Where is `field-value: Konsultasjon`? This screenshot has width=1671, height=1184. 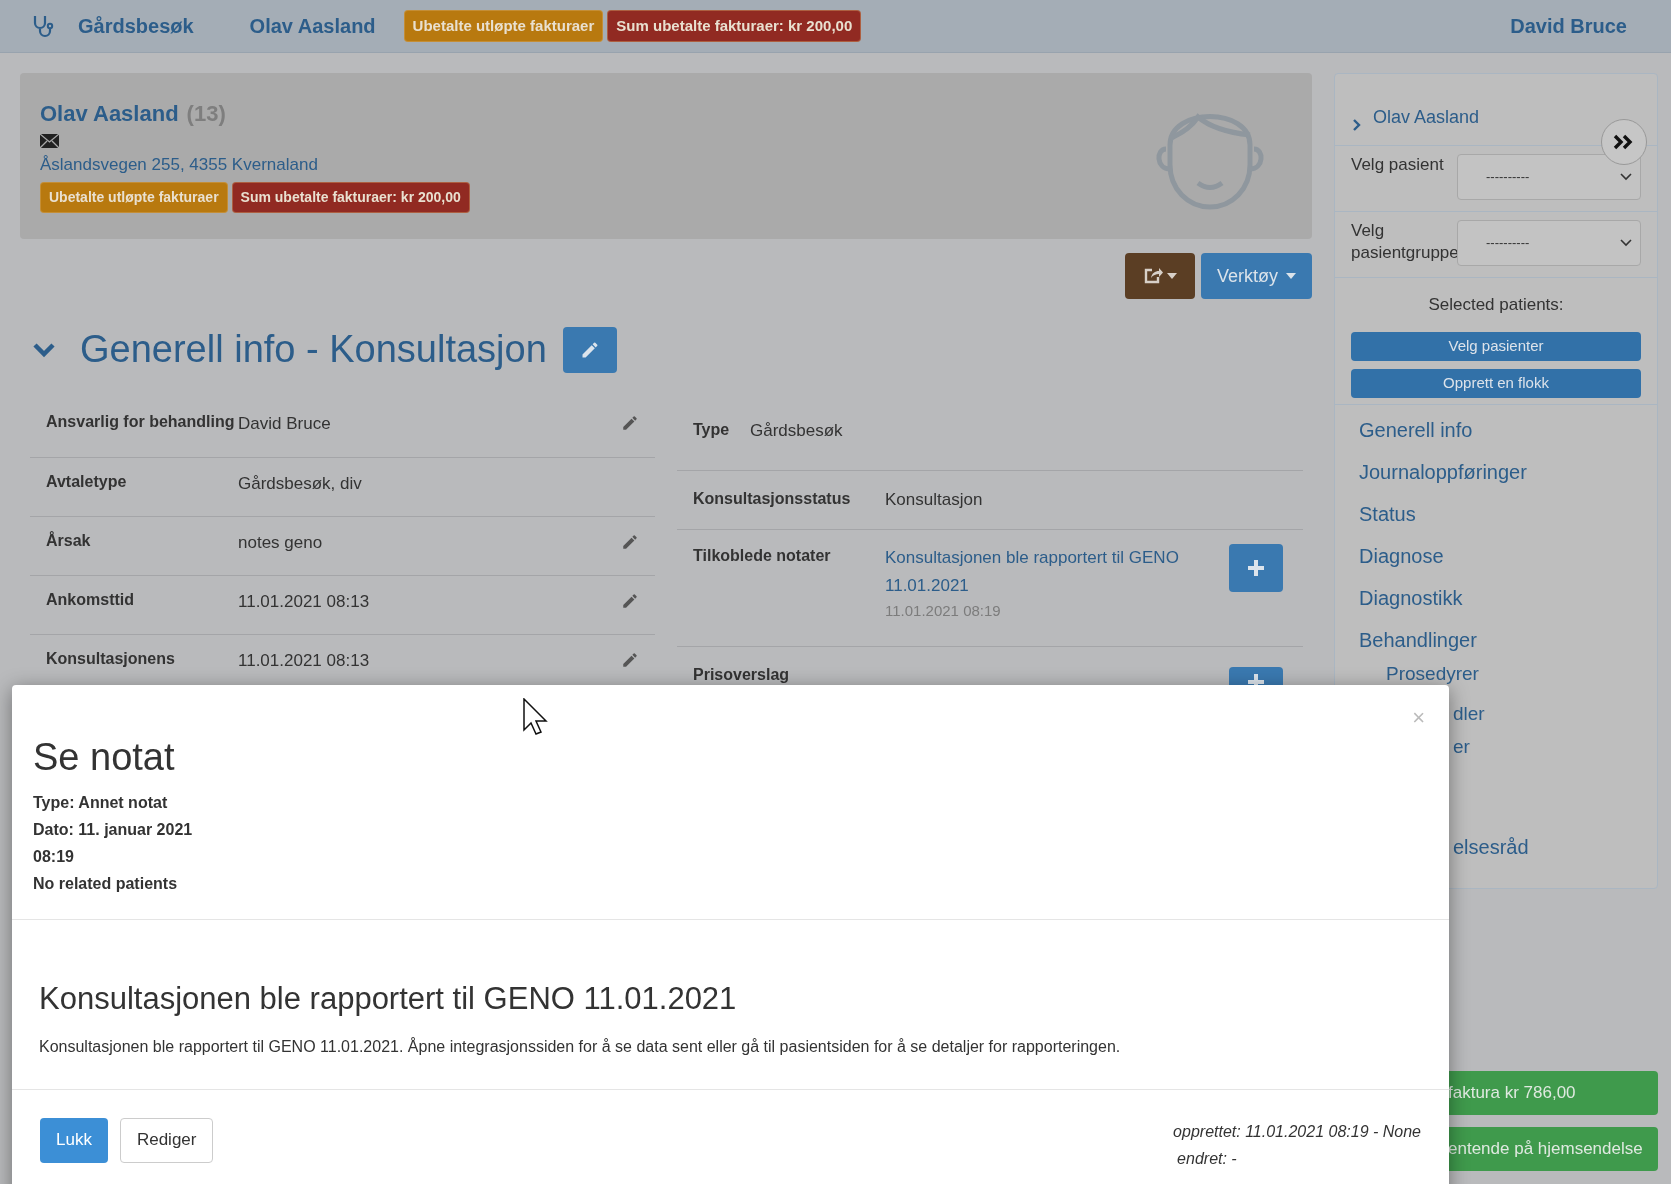
field-value: Konsultasjon is located at coordinates (934, 500).